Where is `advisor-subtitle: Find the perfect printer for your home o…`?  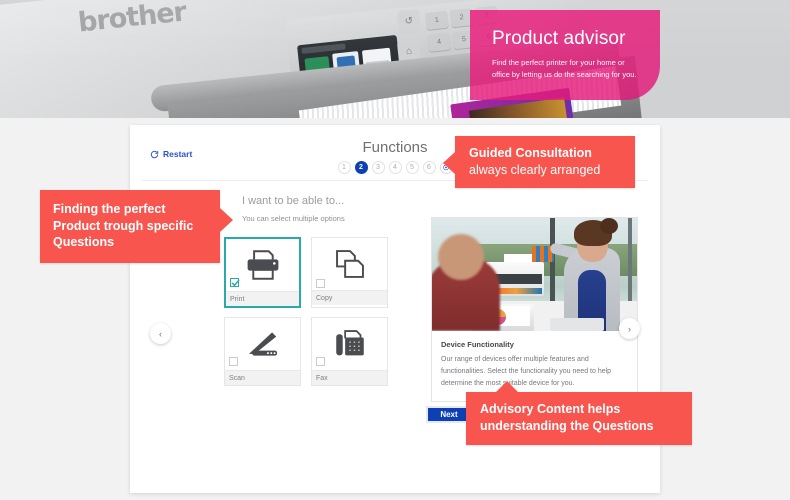
advisor-subtitle: Find the perfect printer for your home o… is located at coordinates (564, 68).